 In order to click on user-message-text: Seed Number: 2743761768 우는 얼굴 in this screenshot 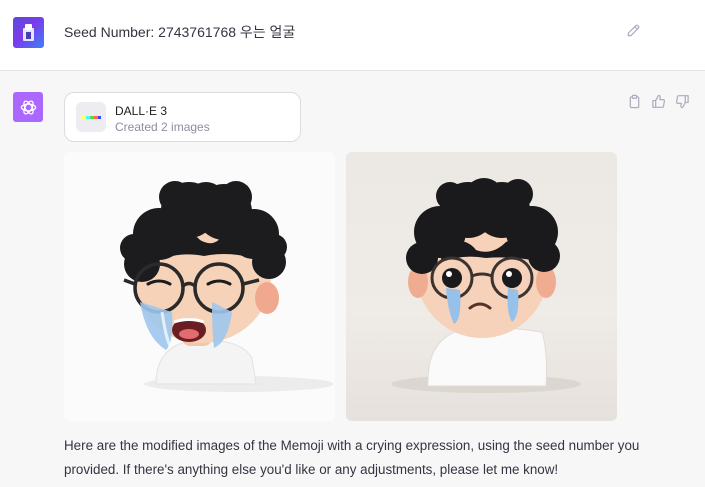, I will do `click(180, 32)`.